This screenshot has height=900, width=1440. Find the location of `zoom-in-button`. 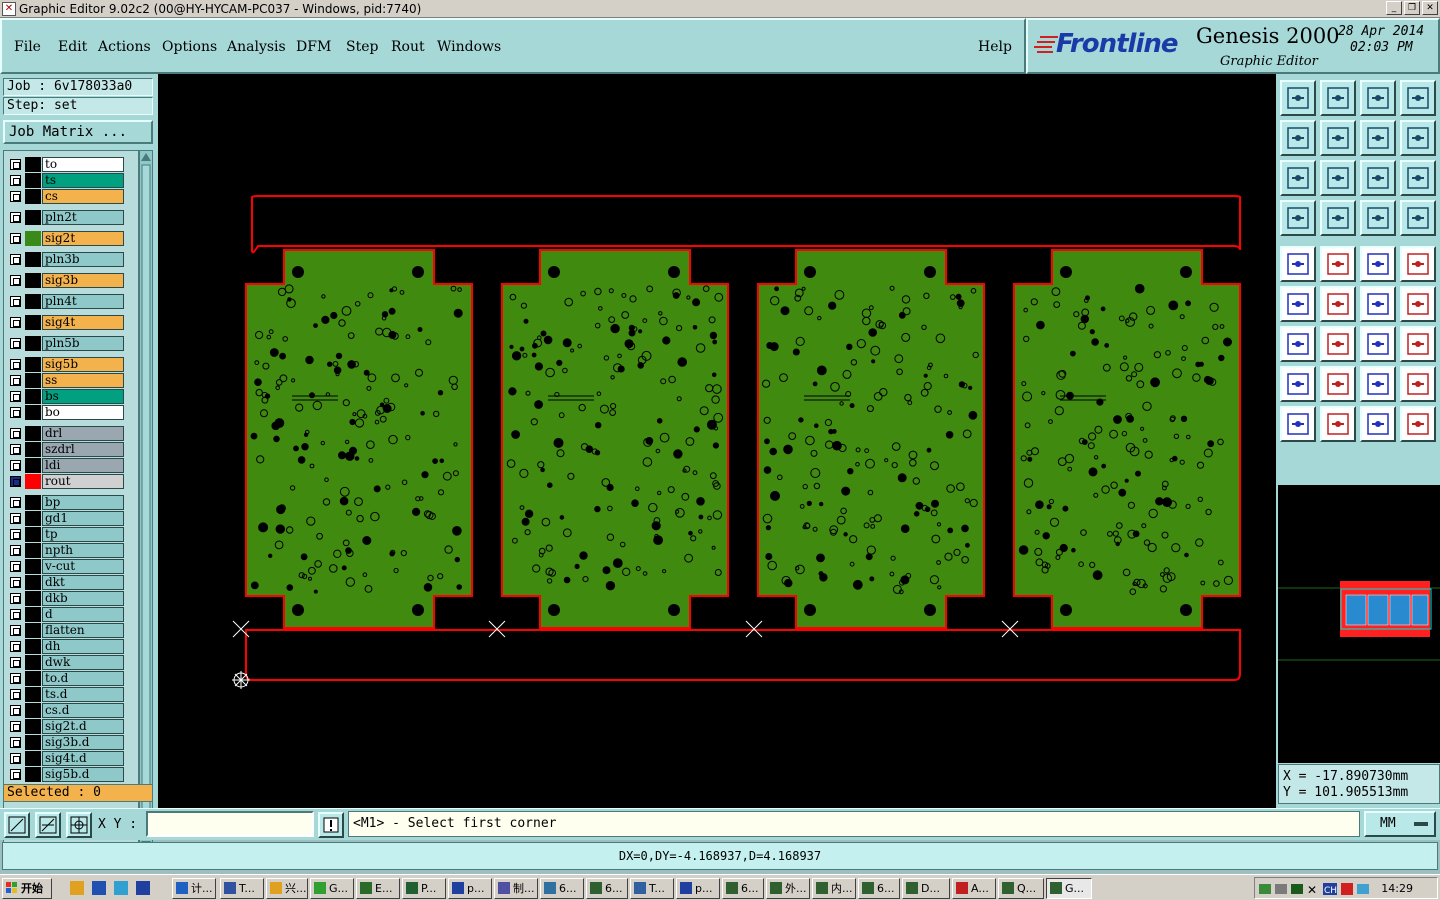

zoom-in-button is located at coordinates (1338, 98).